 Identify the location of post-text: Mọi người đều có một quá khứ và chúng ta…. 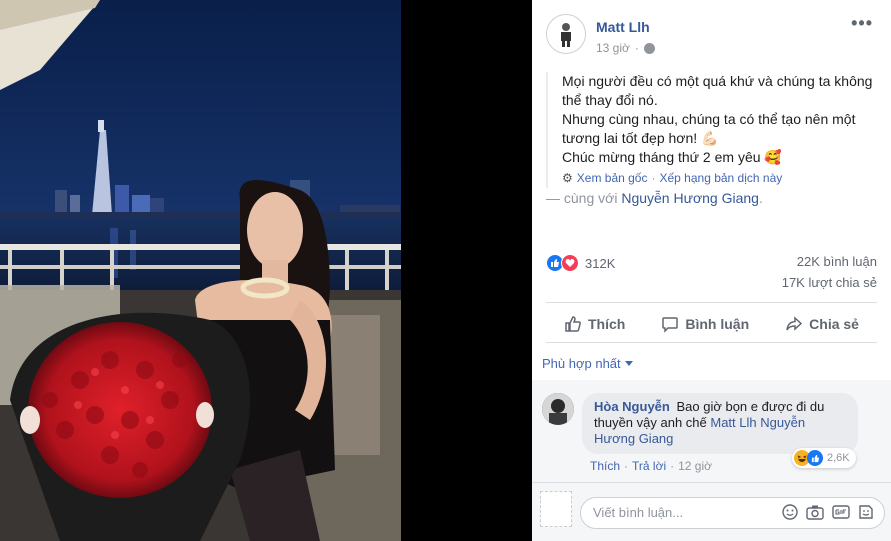
(714, 130).